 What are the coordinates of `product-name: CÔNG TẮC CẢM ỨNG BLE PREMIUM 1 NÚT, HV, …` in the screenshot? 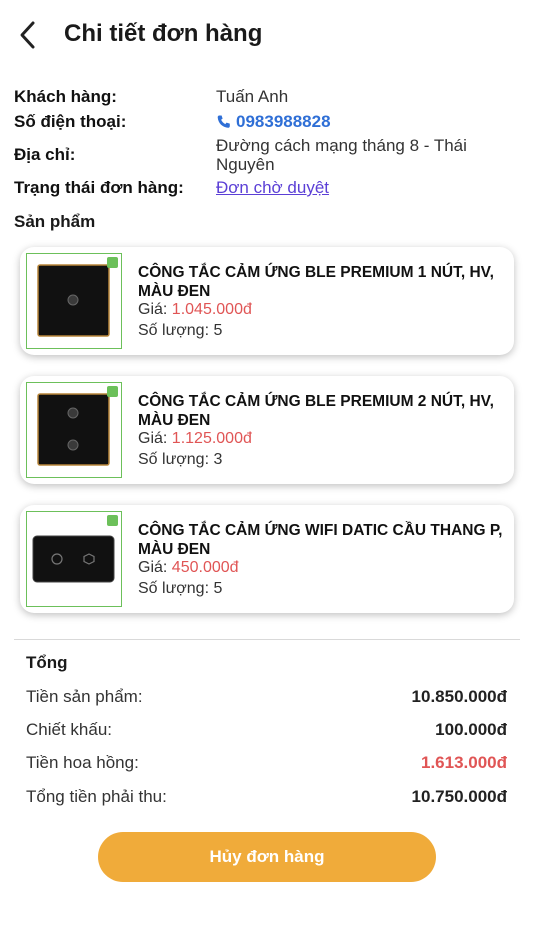 It's located at (316, 282).